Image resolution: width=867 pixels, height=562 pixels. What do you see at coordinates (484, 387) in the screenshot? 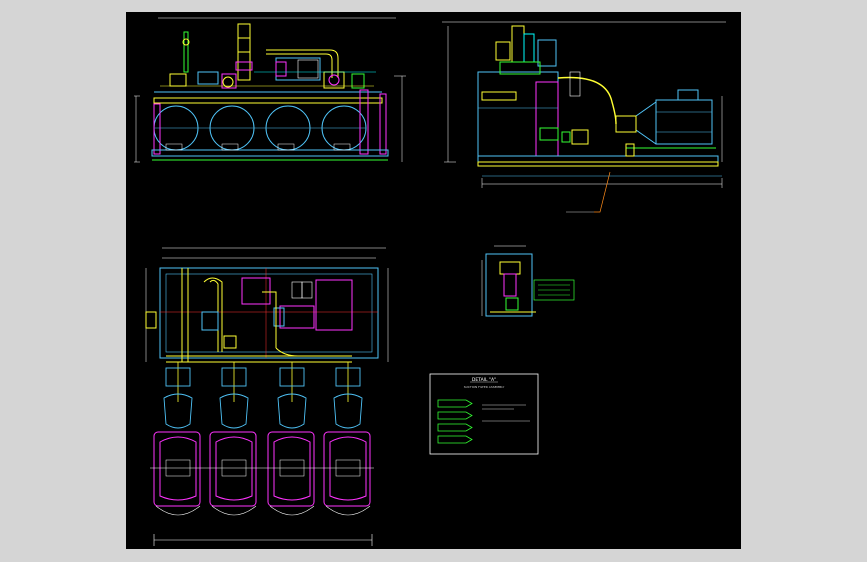
I see `detail-subtitle: SUCTION FILTER ASSEMBLY` at bounding box center [484, 387].